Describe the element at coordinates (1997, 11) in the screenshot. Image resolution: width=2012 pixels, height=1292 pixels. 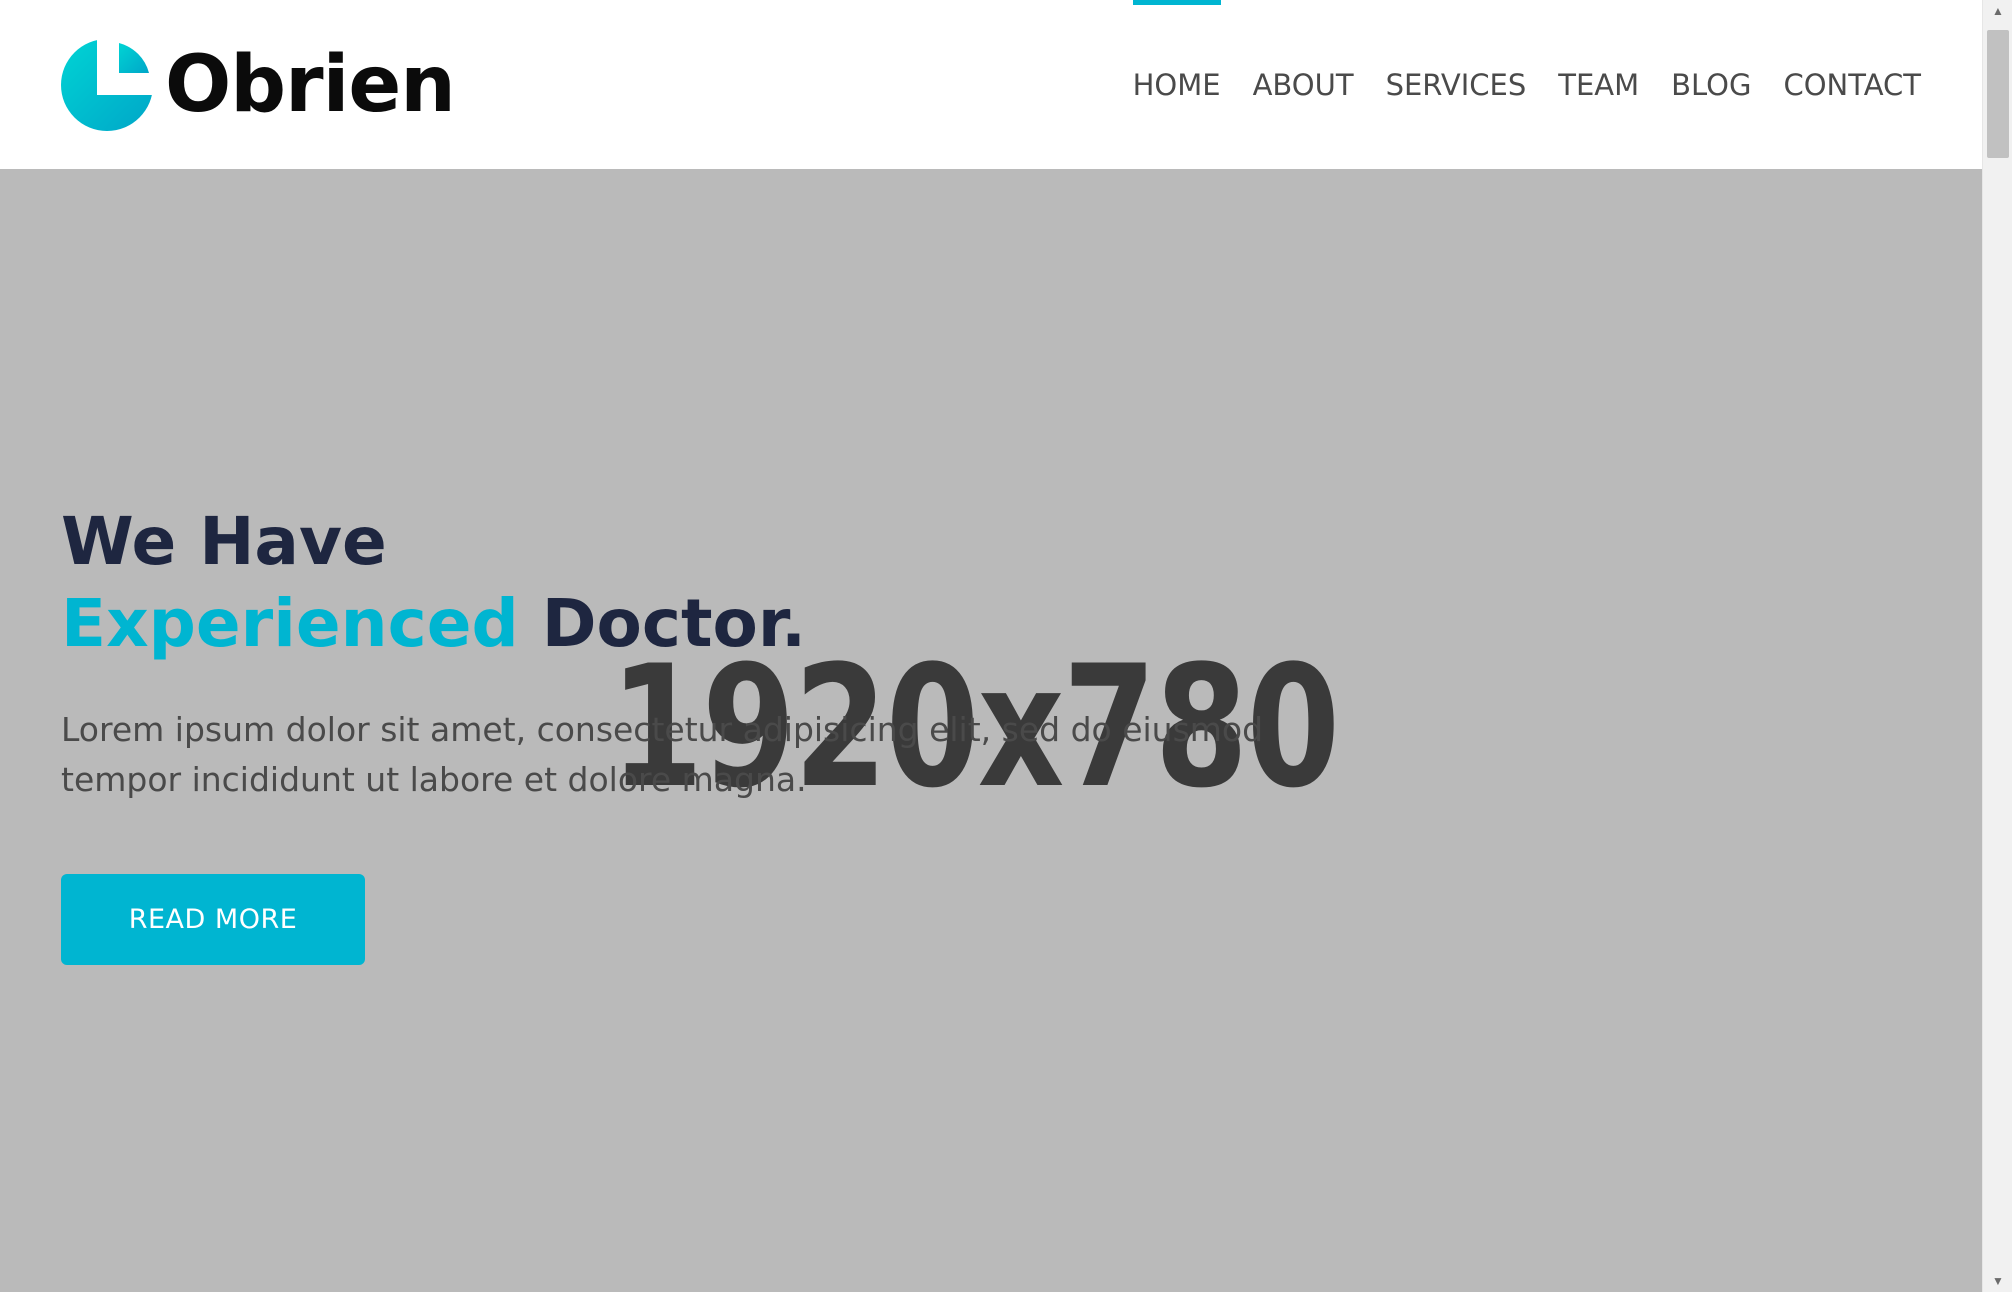
I see `arrow-up-icon: ▲` at that location.